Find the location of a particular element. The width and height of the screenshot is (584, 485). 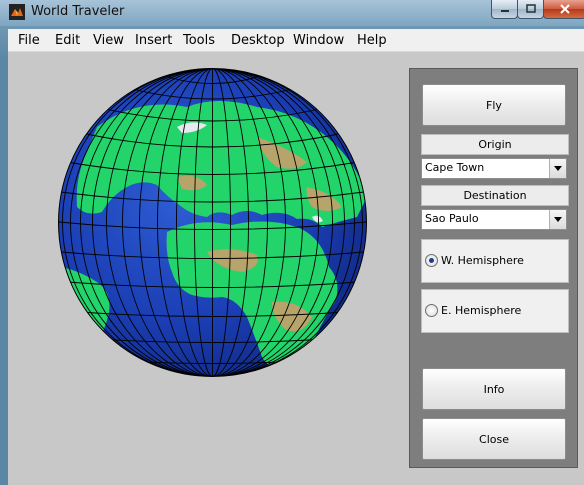

close-window-button is located at coordinates (563, 9).